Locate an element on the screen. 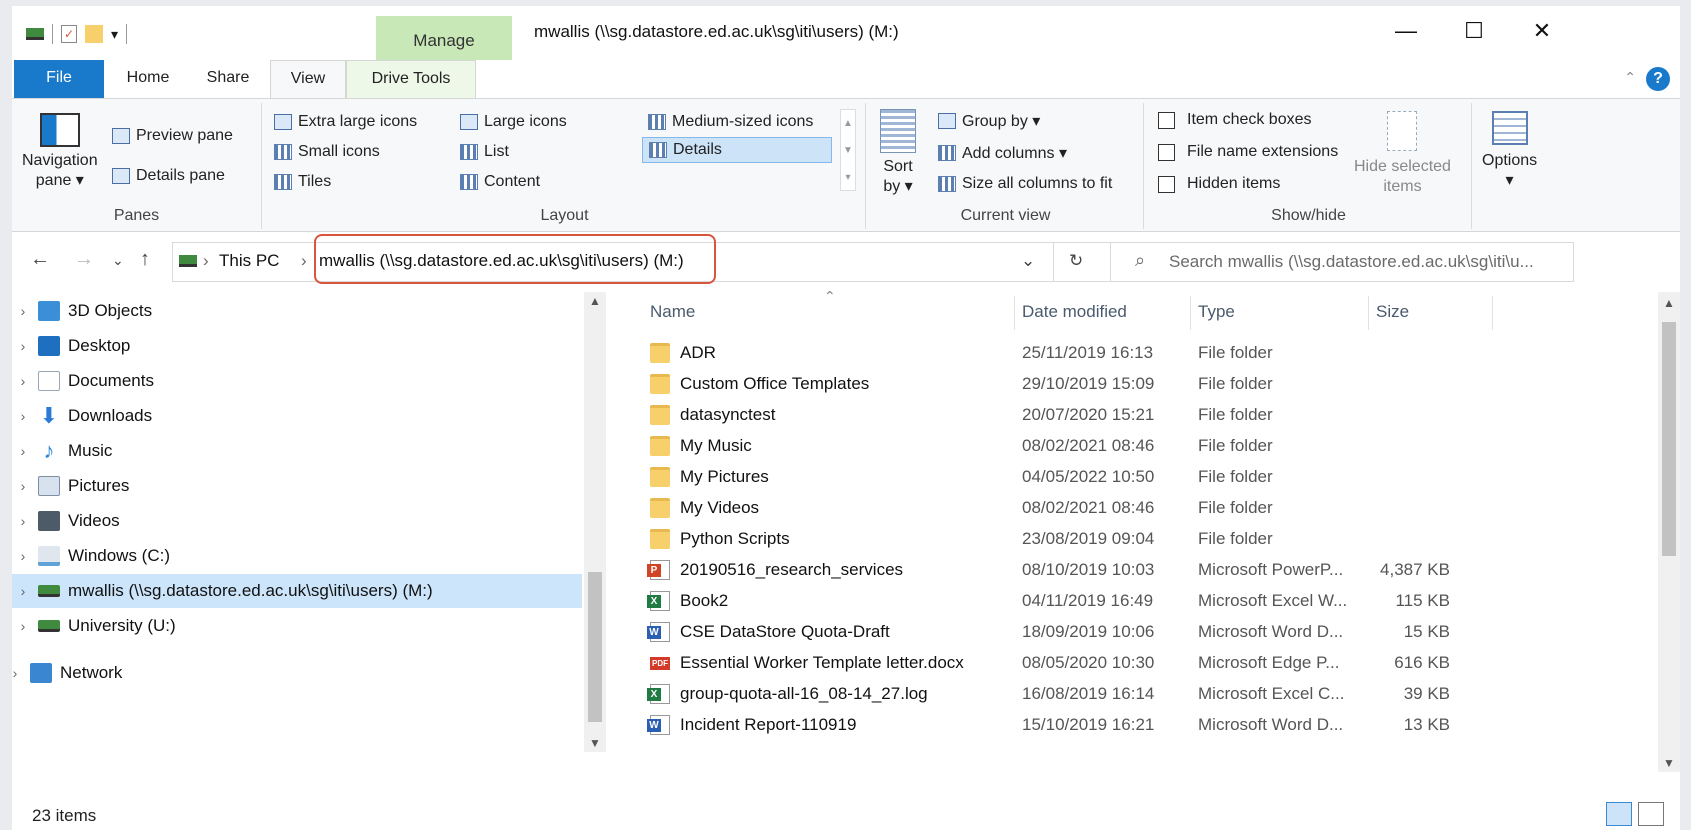  address-dropdown-icon: ⌄ is located at coordinates (1028, 261).